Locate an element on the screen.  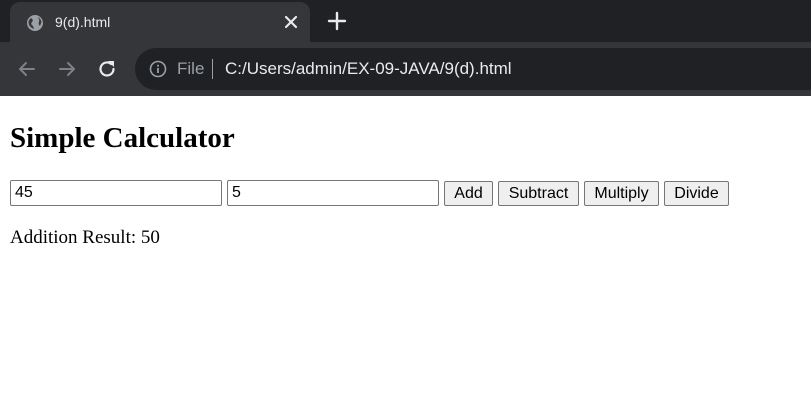
browser-tab: 9(d).html is located at coordinates (160, 22).